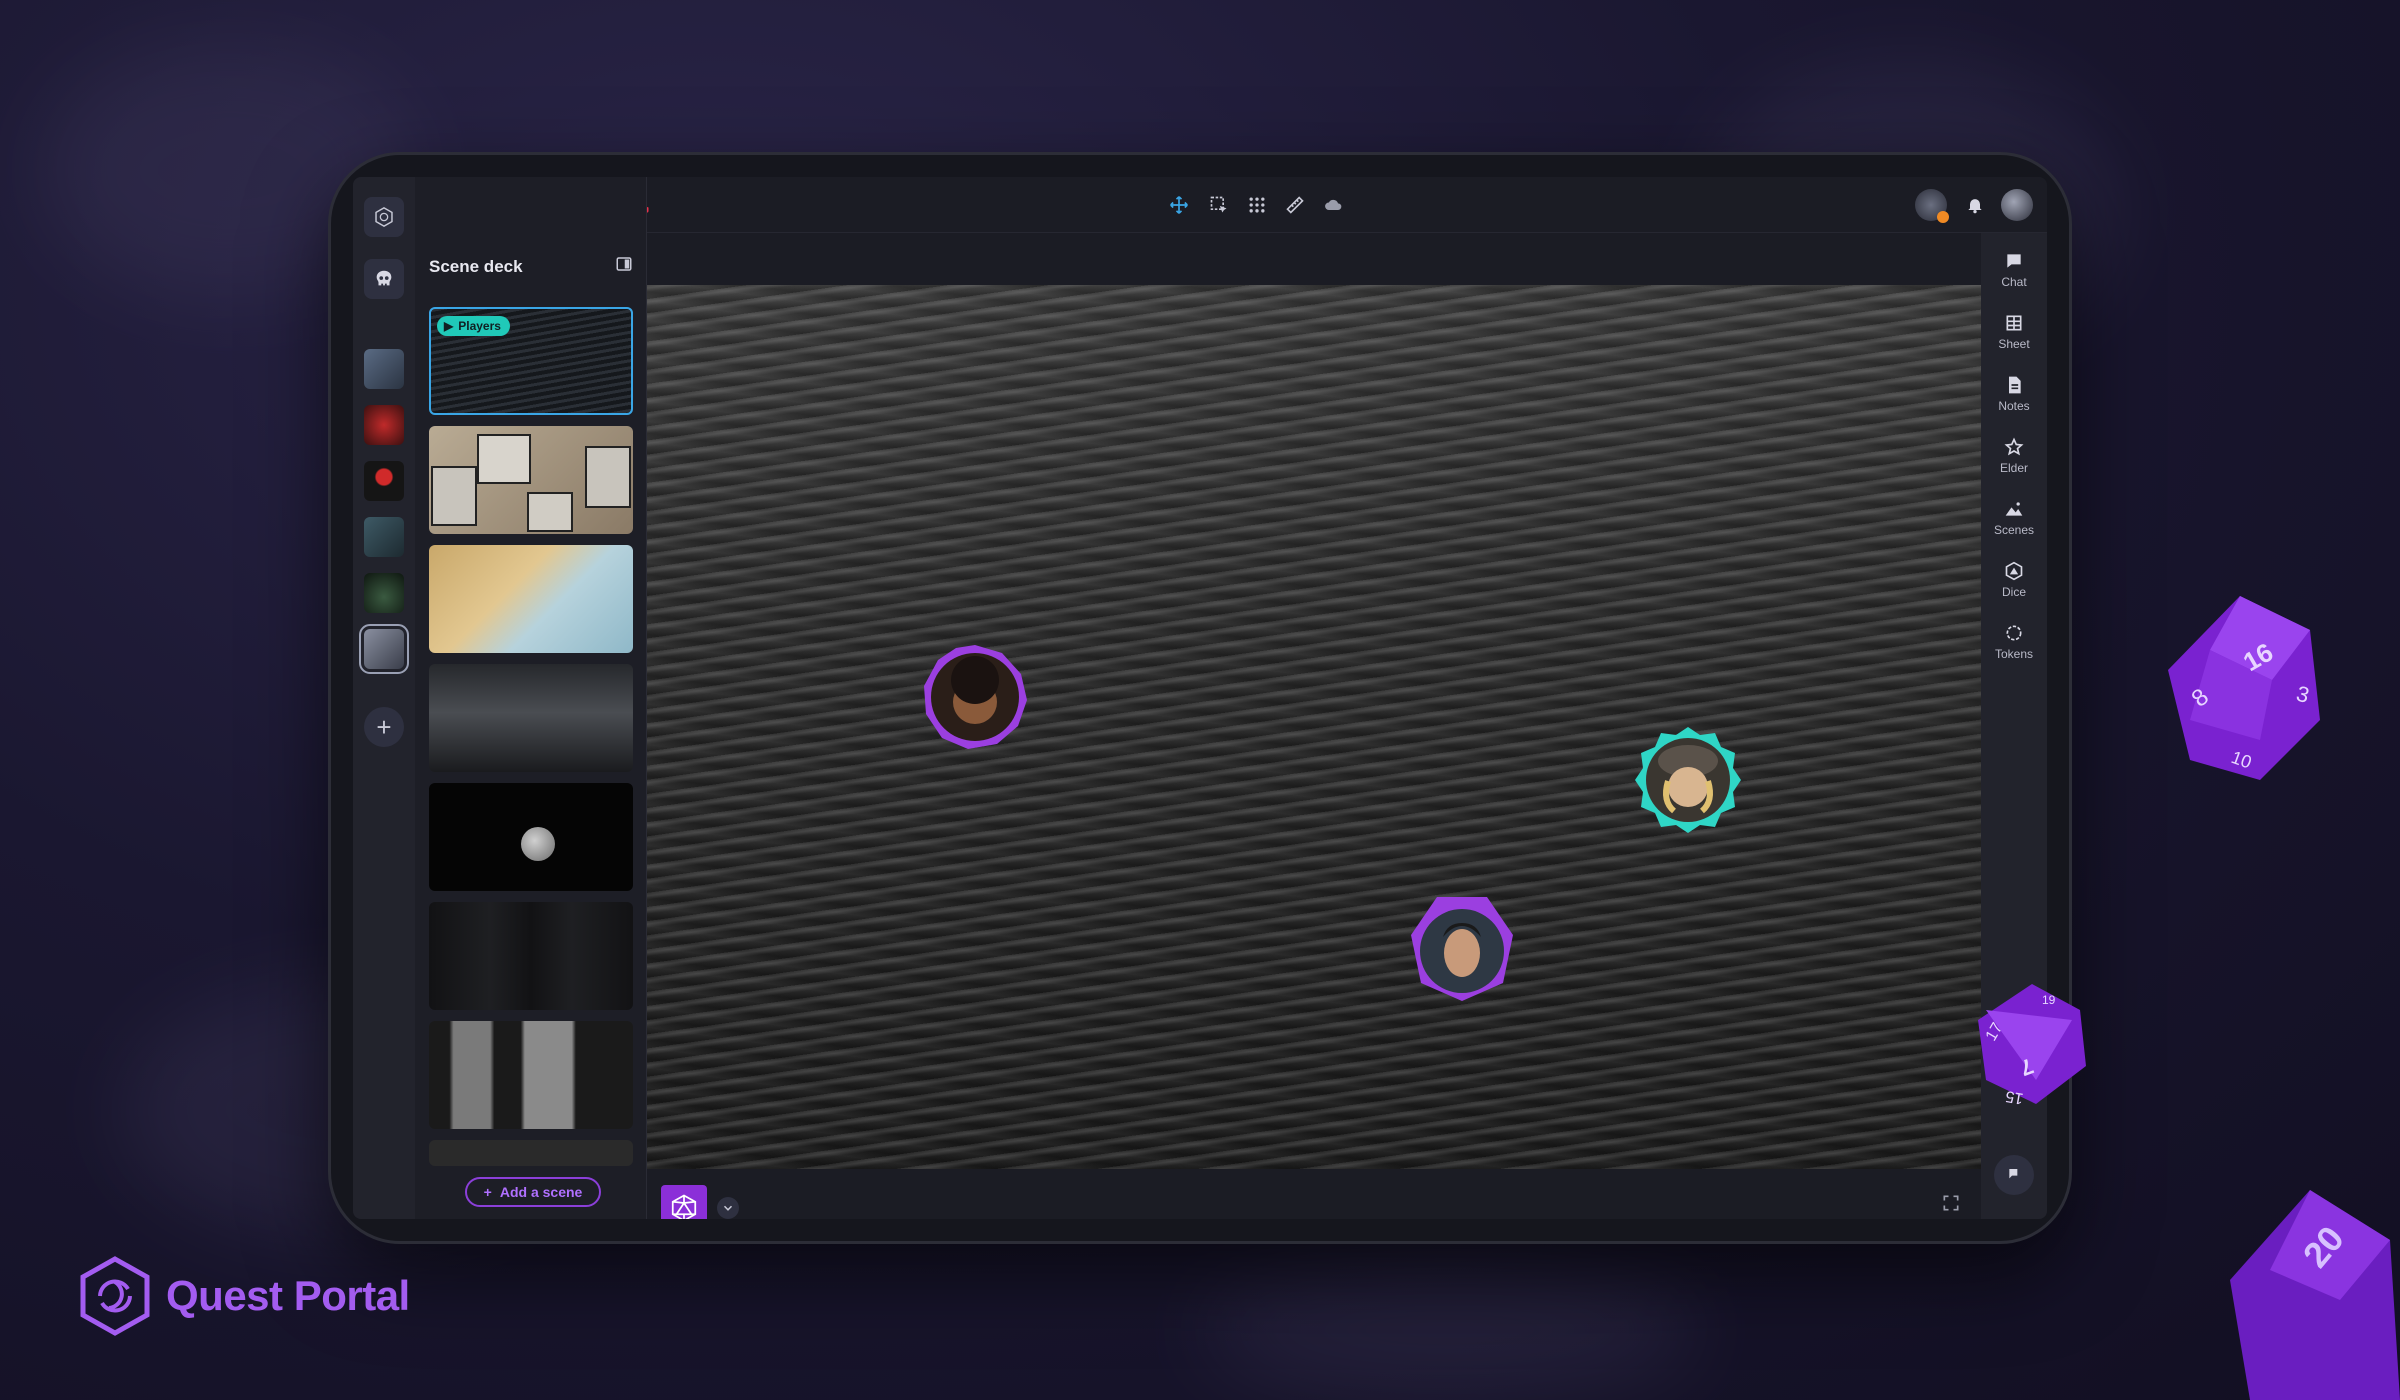 The height and width of the screenshot is (1400, 2400). Describe the element at coordinates (531, 956) in the screenshot. I see `scene-thumb-dark-hall` at that location.